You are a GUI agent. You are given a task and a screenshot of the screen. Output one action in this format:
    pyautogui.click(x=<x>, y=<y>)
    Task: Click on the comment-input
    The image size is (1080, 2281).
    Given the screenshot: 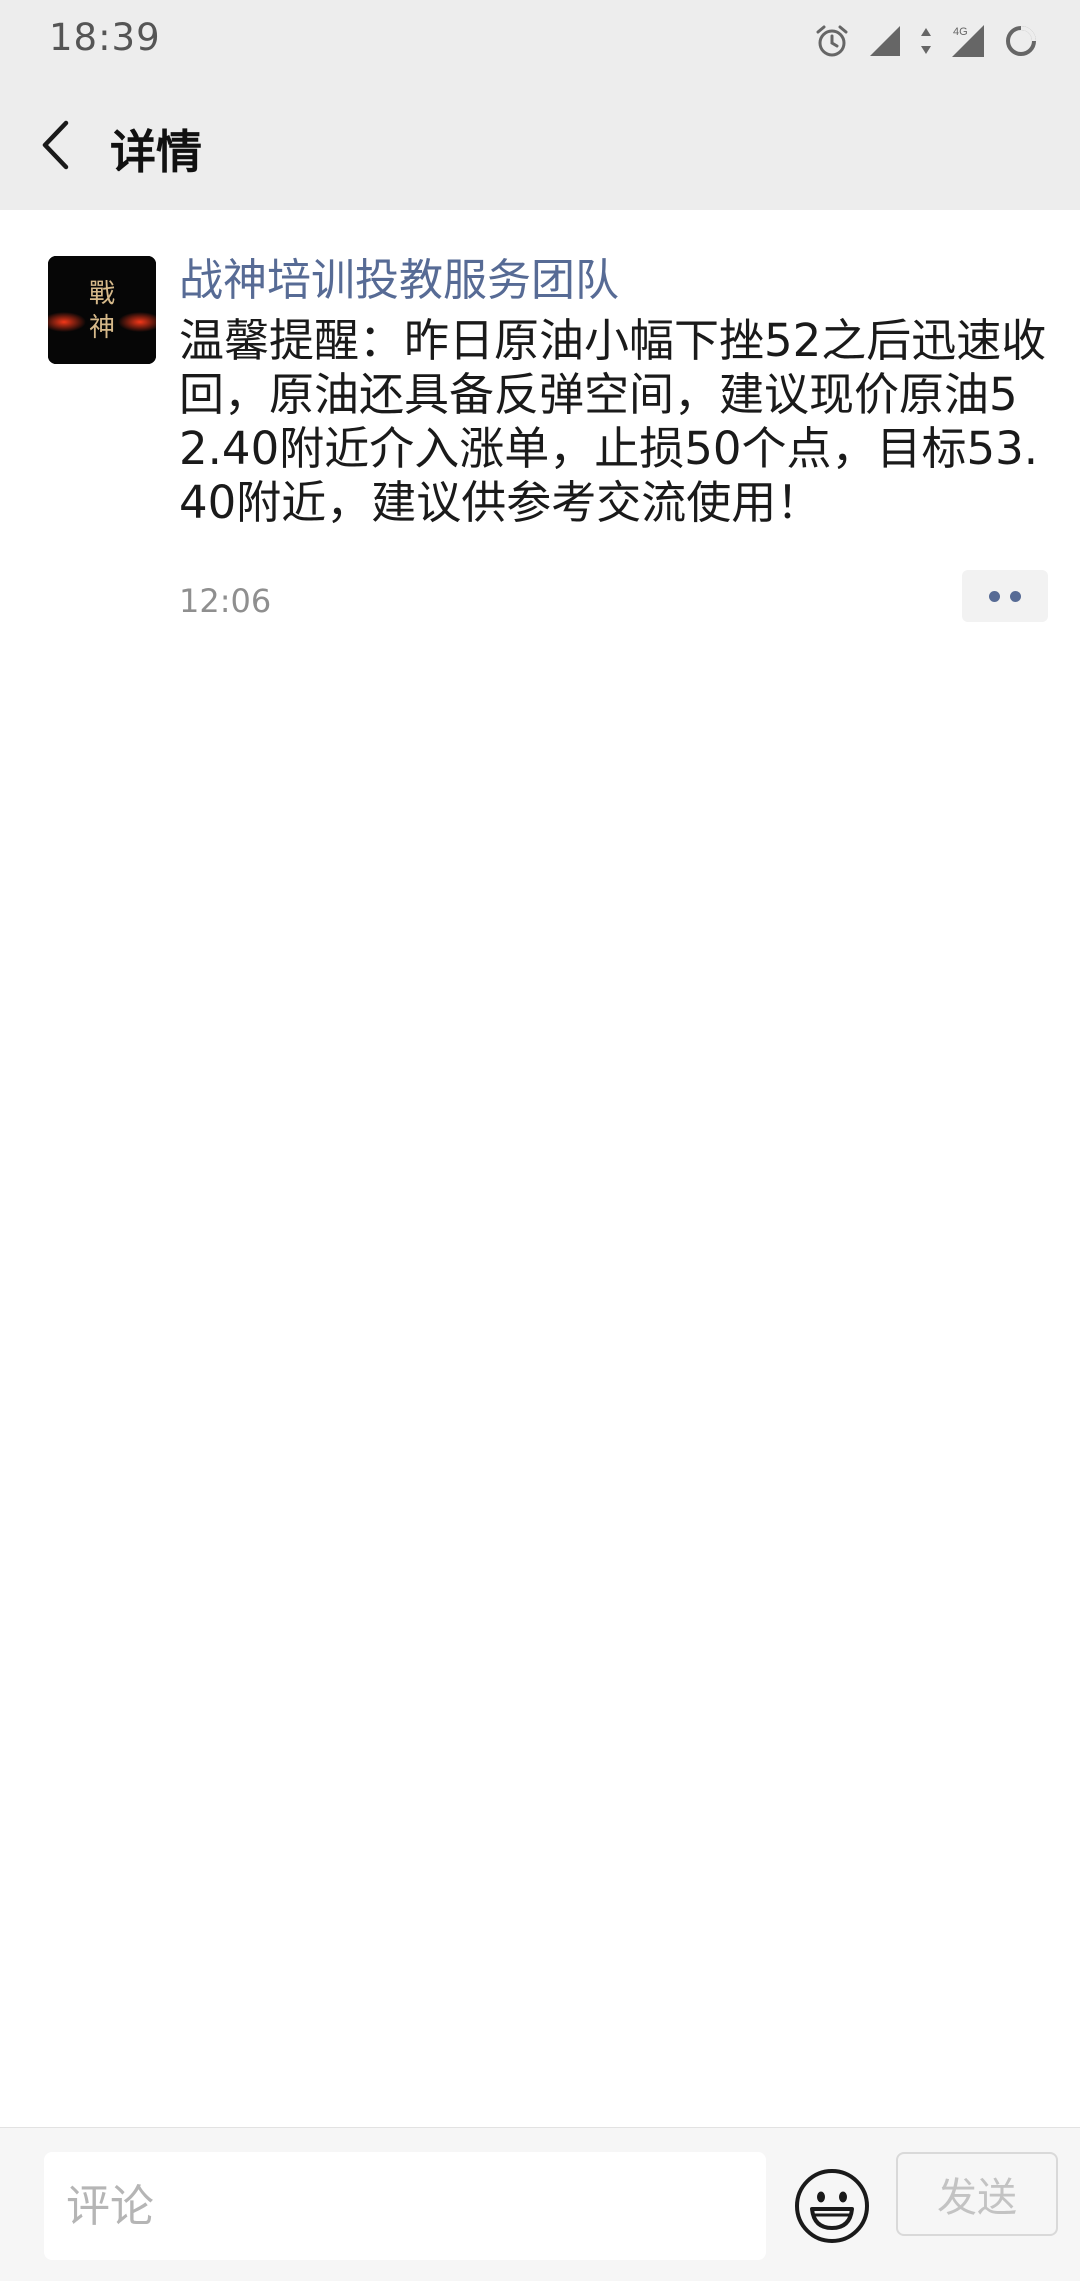 What is the action you would take?
    pyautogui.click(x=405, y=2206)
    